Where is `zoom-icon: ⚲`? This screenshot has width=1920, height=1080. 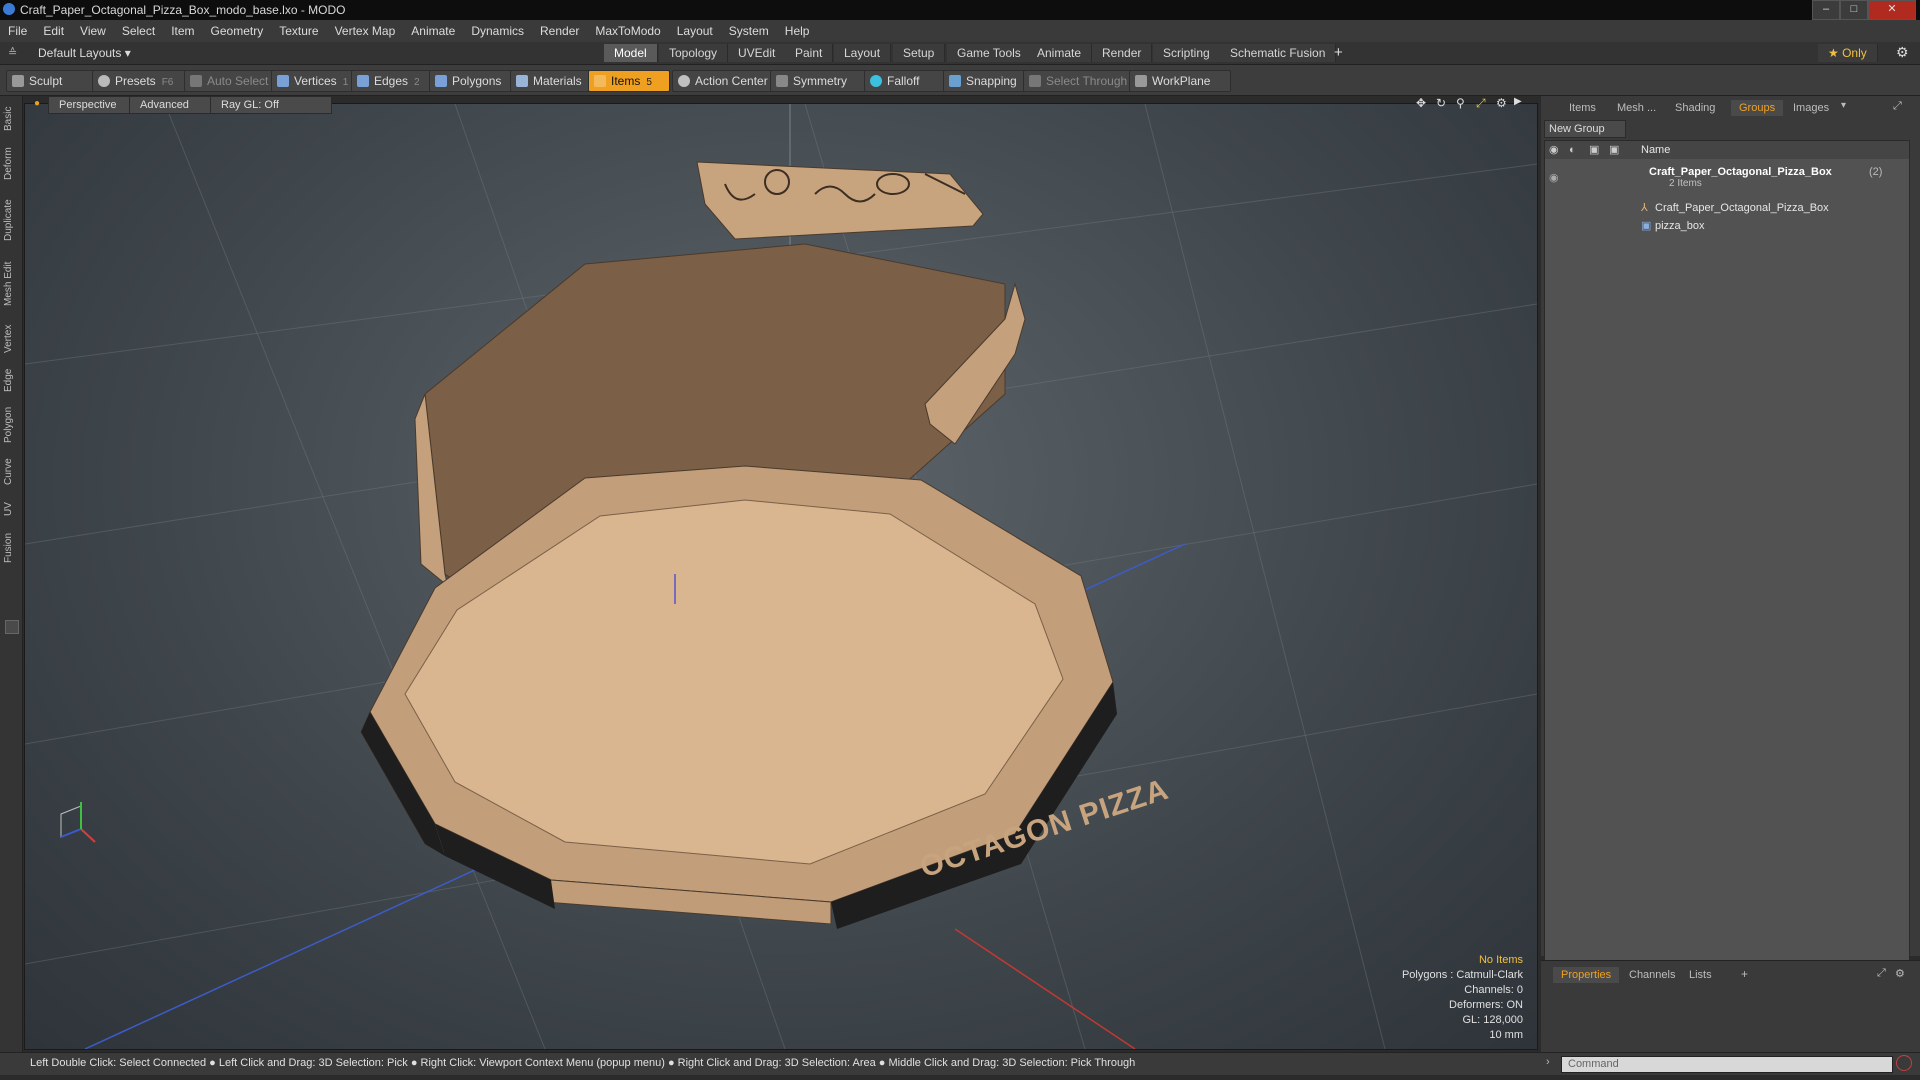
zoom-icon: ⚲ is located at coordinates (1460, 103).